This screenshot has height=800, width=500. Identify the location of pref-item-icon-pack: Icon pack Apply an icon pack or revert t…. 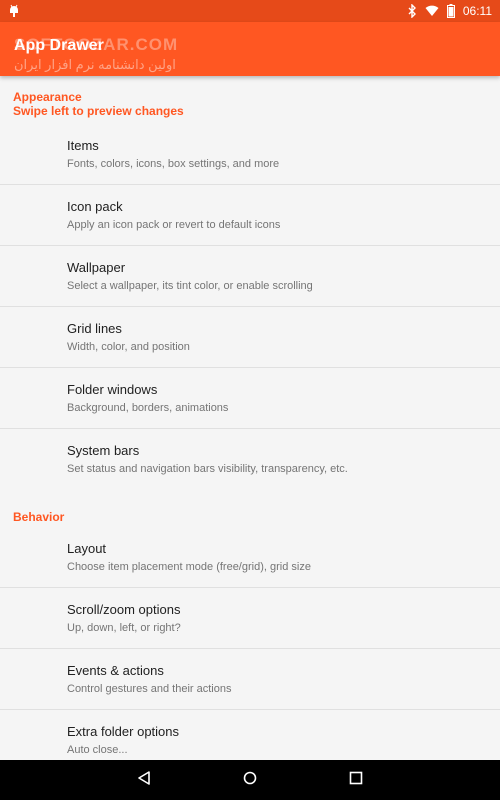
(250, 215).